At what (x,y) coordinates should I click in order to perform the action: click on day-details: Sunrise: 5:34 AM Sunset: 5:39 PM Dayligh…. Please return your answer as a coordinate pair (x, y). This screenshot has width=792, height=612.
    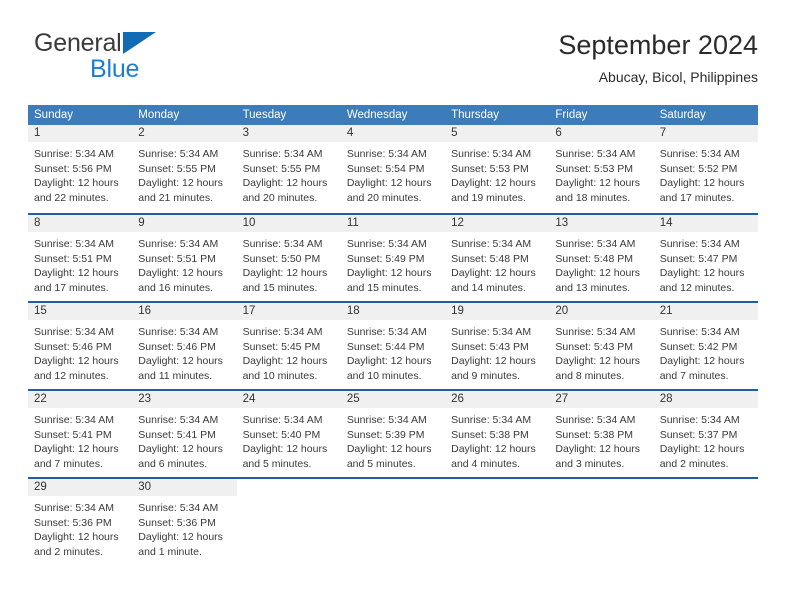
    Looking at the image, I should click on (393, 439).